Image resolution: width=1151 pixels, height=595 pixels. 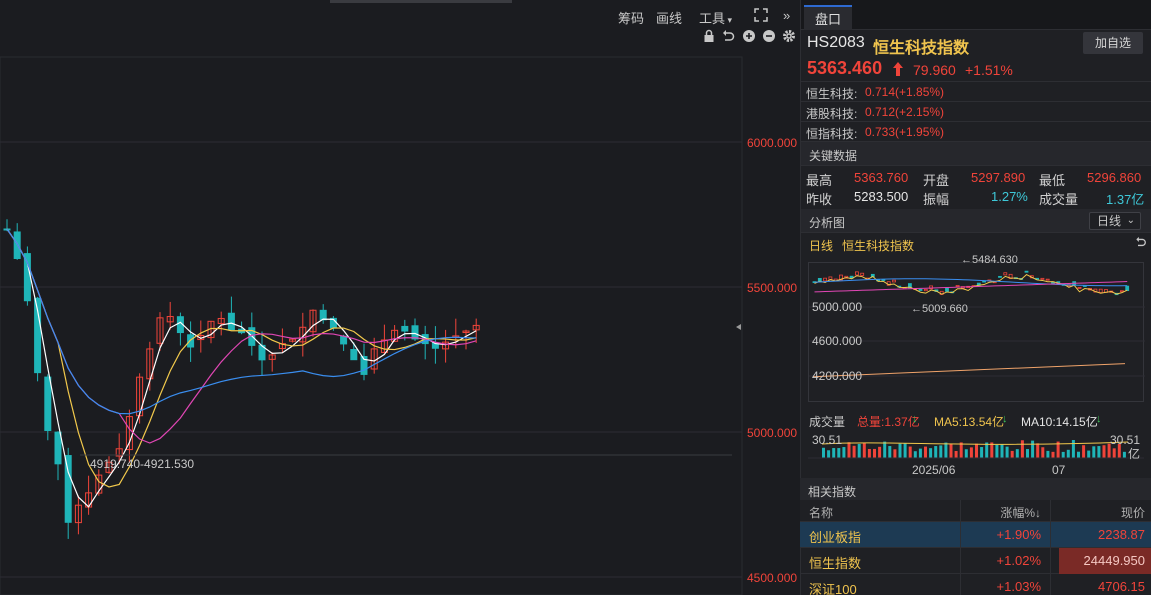 What do you see at coordinates (709, 38) in the screenshot?
I see `lock-icon` at bounding box center [709, 38].